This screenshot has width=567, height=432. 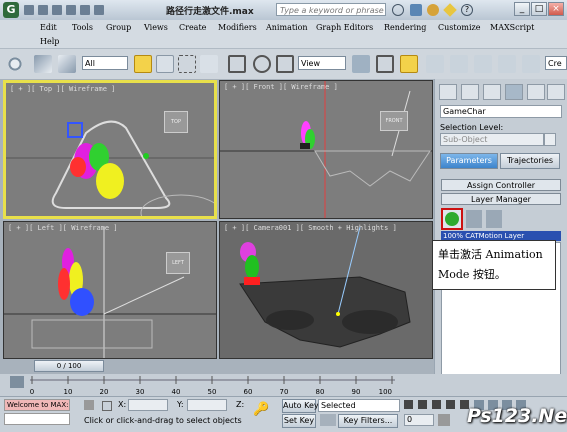 What do you see at coordinates (67, 64) in the screenshot?
I see `bind-space-warp-icon` at bounding box center [67, 64].